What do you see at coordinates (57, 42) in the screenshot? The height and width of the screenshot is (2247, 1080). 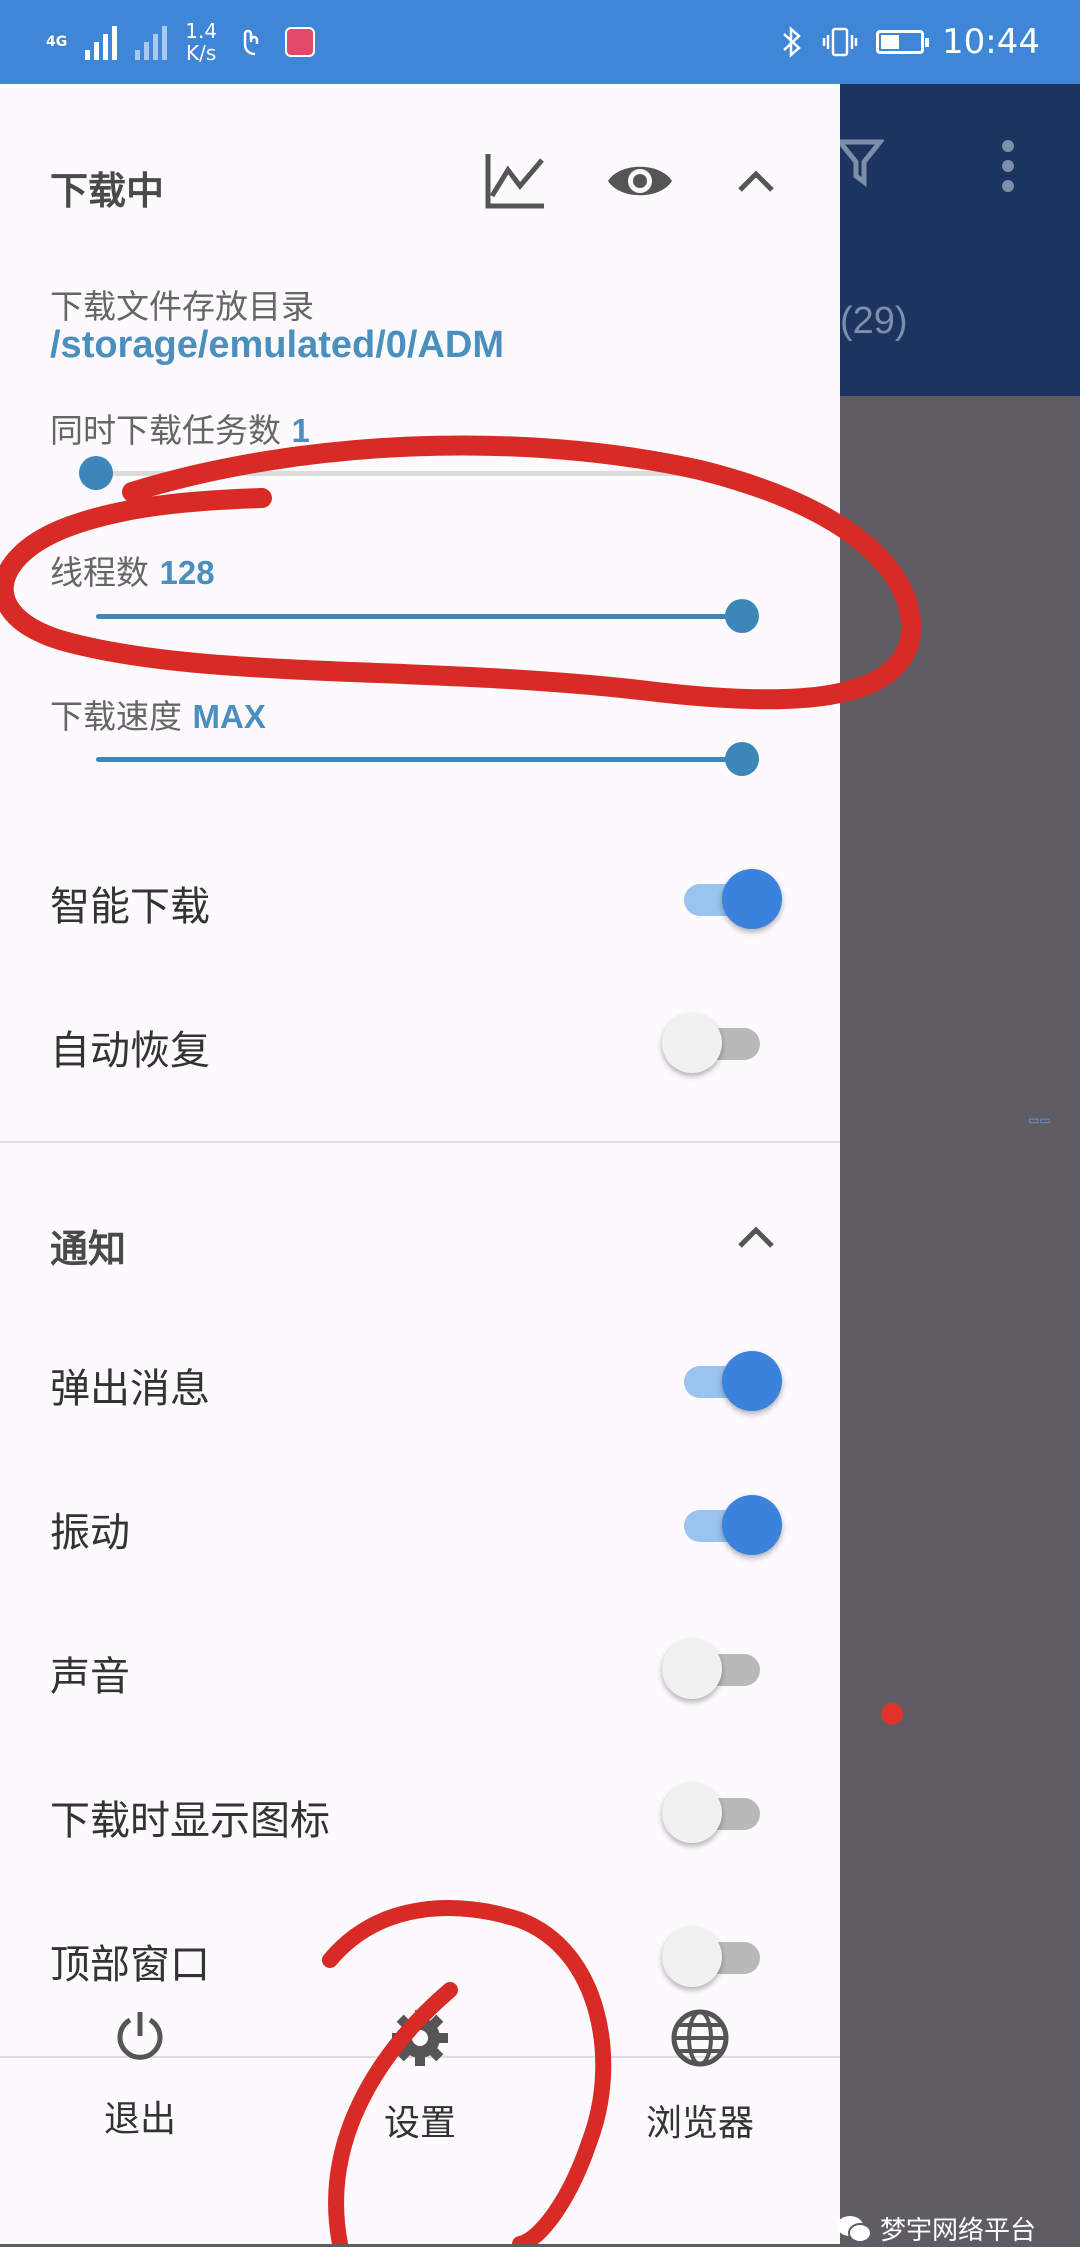 I see `network-type-label: 4G` at bounding box center [57, 42].